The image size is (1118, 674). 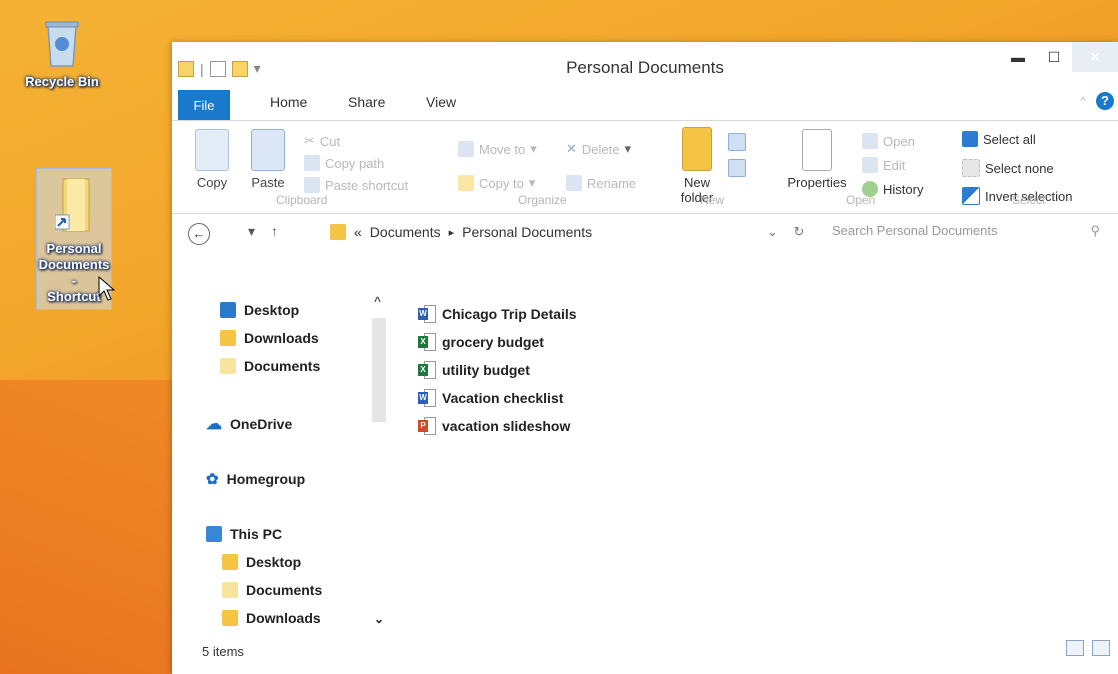 What do you see at coordinates (970, 139) in the screenshot?
I see `select-all-icon` at bounding box center [970, 139].